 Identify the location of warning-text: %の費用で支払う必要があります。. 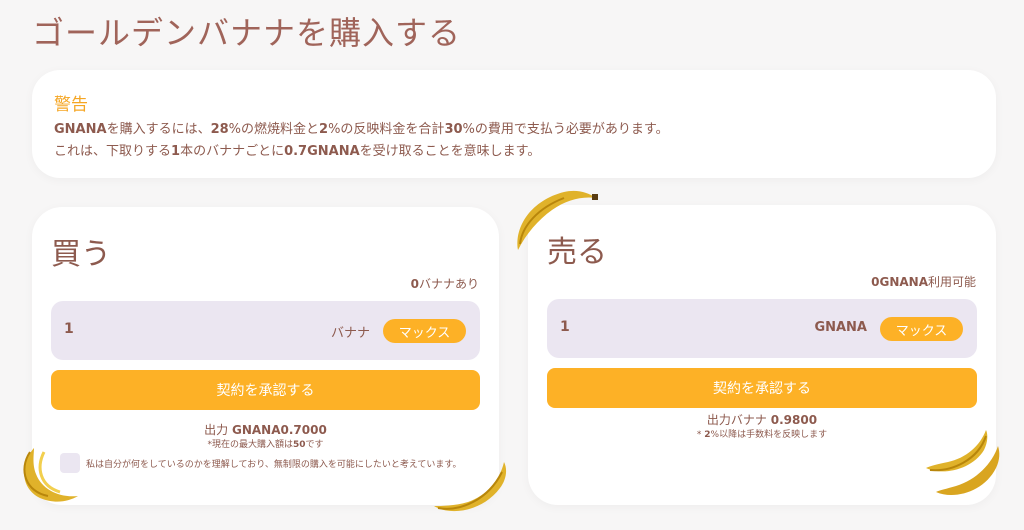
(565, 129).